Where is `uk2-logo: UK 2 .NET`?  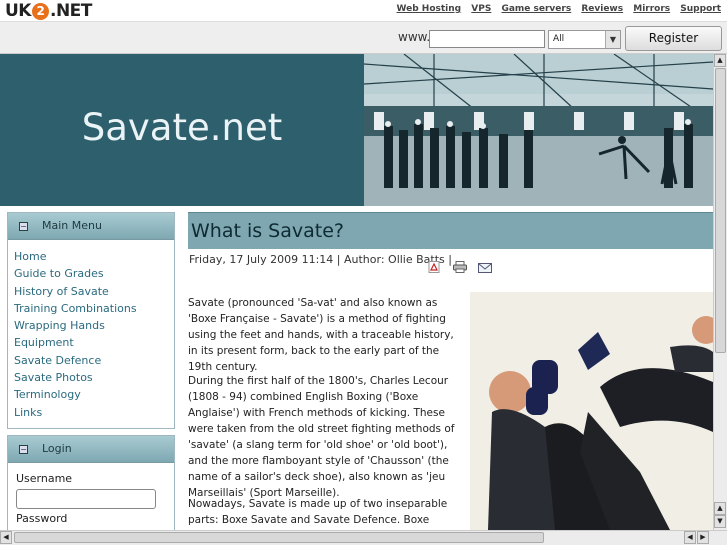 uk2-logo: UK 2 .NET is located at coordinates (48, 11).